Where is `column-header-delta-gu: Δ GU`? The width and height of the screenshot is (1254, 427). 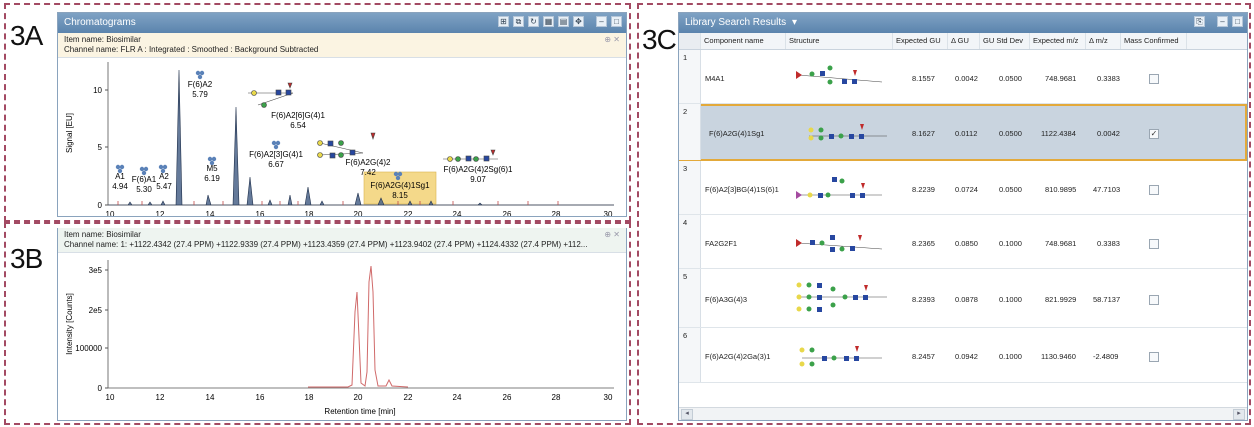
column-header-delta-gu: Δ GU is located at coordinates (964, 41).